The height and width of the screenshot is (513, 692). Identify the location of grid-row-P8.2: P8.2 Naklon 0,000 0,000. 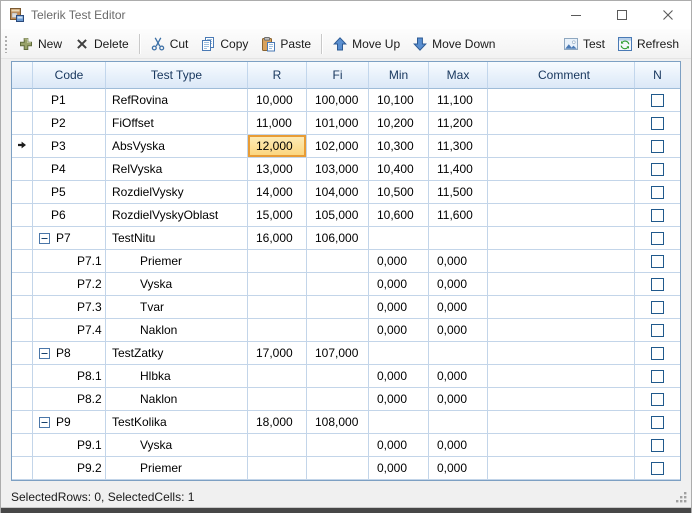
(346, 399).